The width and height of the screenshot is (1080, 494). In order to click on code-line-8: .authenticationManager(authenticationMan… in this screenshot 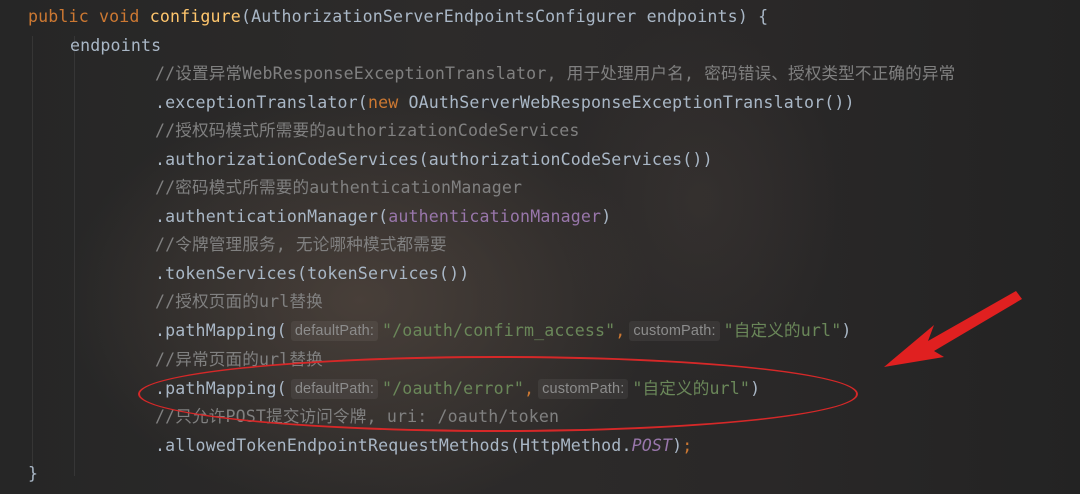, I will do `click(383, 217)`.